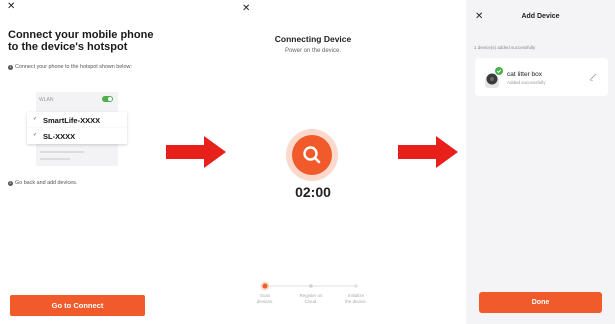  Describe the element at coordinates (46, 183) in the screenshot. I see `instruction-text: Go back and add devices.` at that location.